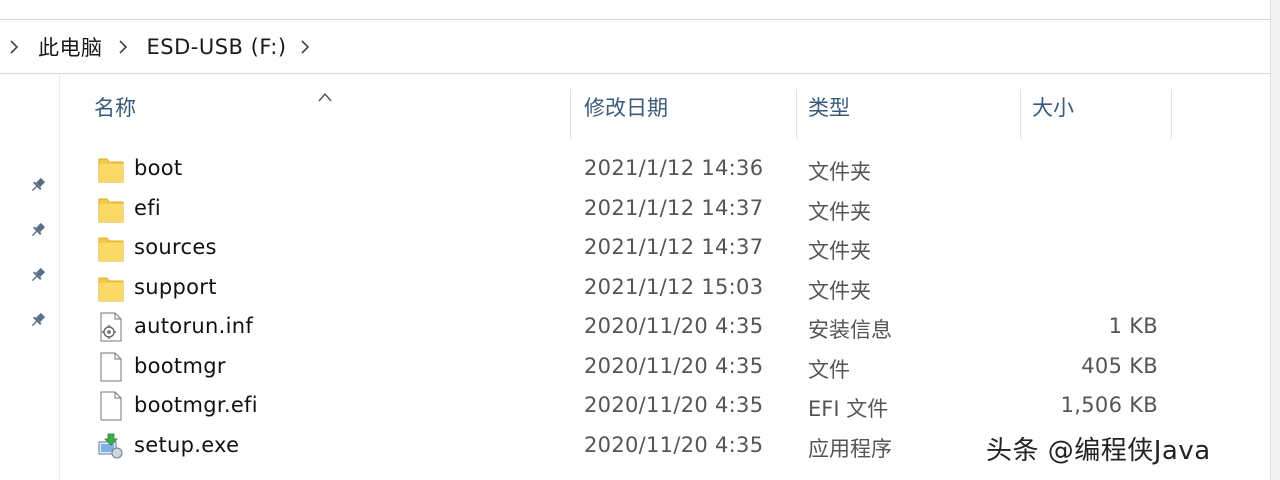 The height and width of the screenshot is (480, 1280). I want to click on column-header-size-label: 大小, so click(1053, 108).